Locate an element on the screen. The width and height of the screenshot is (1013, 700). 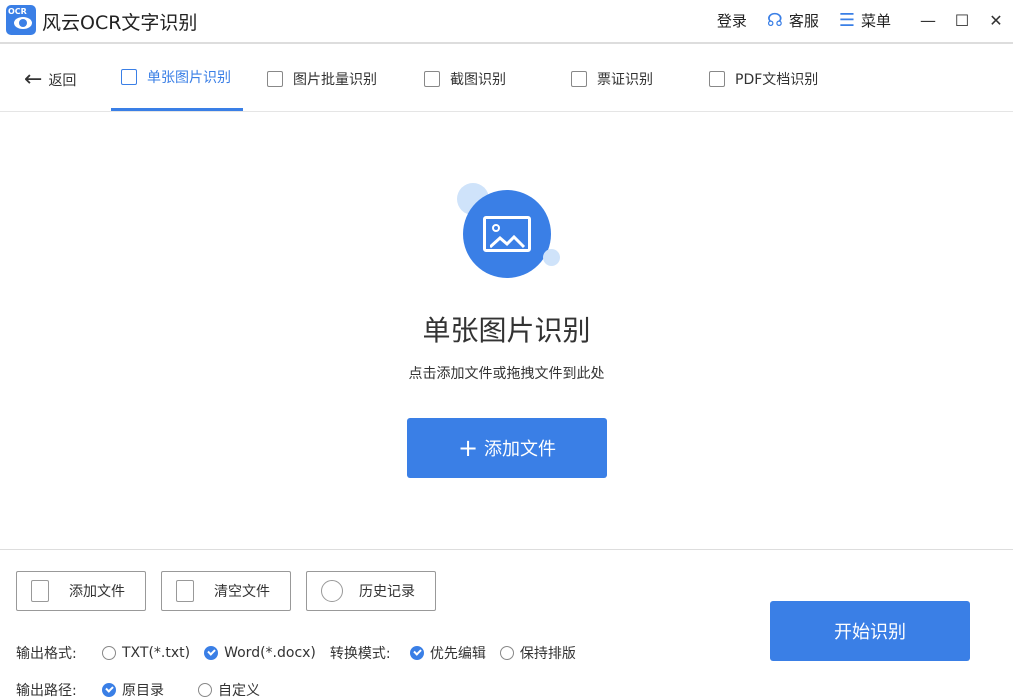
add-file-main-button: + 添加文件 is located at coordinates (507, 448).